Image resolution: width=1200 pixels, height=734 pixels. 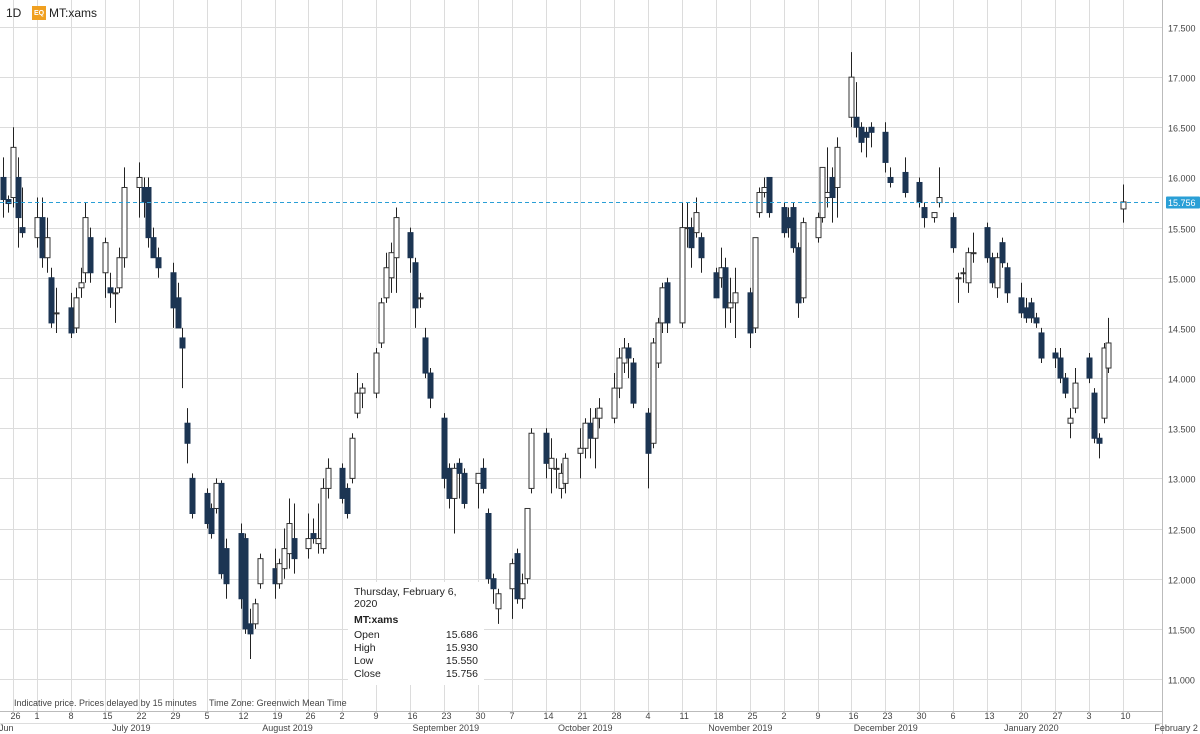 What do you see at coordinates (1182, 230) in the screenshot?
I see `y-tick-label: 15.500` at bounding box center [1182, 230].